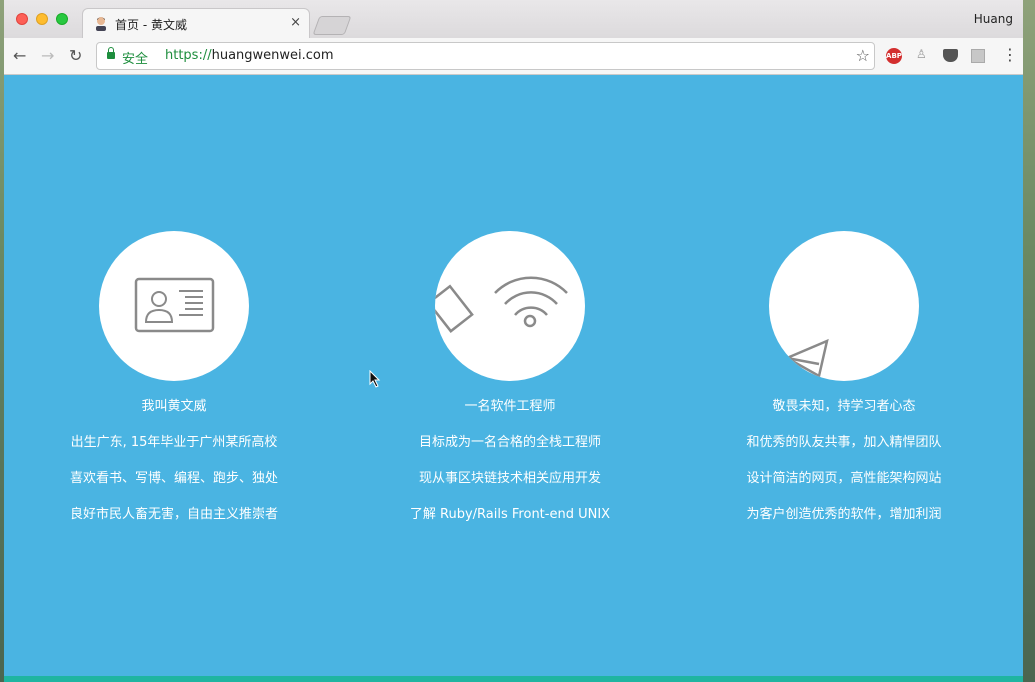 The width and height of the screenshot is (1035, 682). Describe the element at coordinates (375, 379) in the screenshot. I see `mouse-cursor-icon` at that location.